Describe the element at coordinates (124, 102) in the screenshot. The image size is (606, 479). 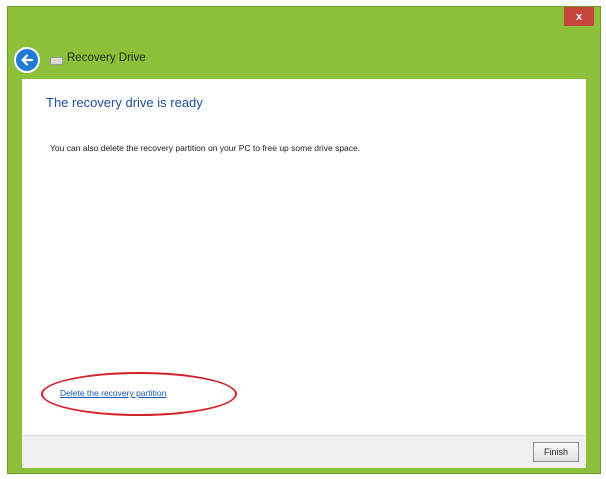
I see `page-heading: The recovery drive is ready` at that location.